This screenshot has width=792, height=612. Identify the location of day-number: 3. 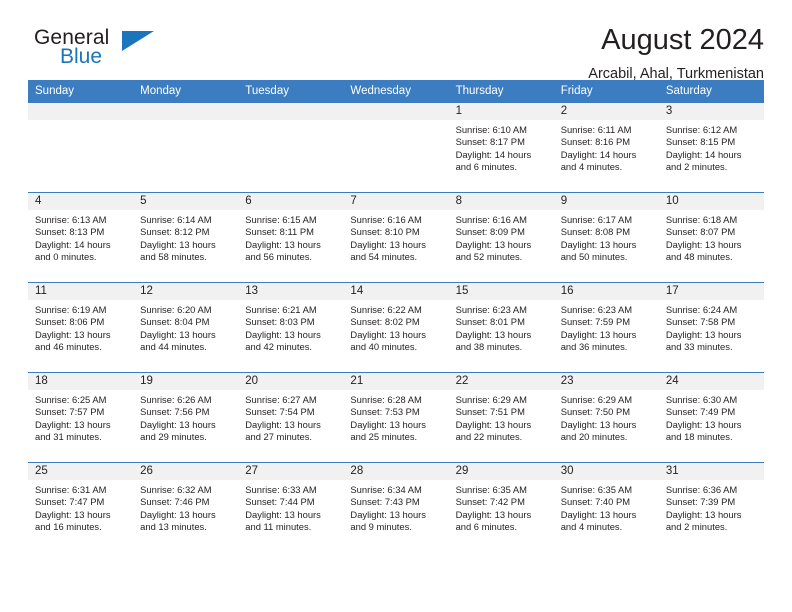
(711, 111).